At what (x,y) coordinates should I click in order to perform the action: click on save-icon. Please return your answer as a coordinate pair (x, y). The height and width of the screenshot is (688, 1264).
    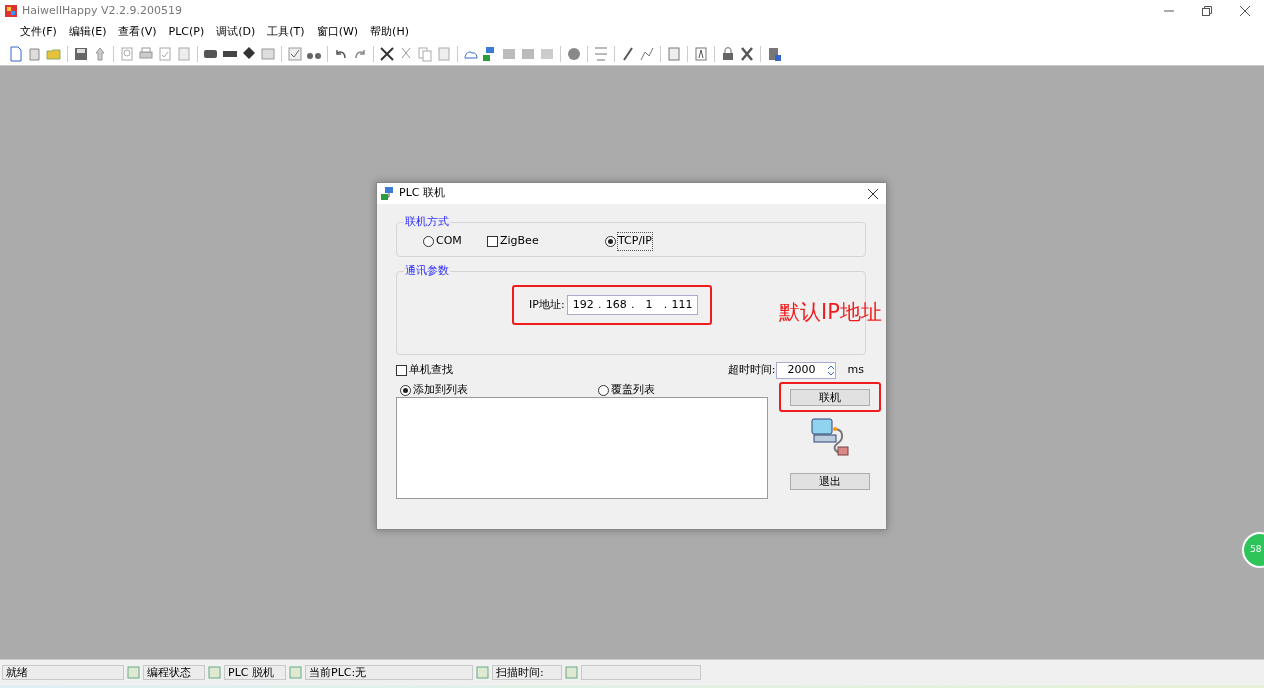
    Looking at the image, I should click on (81, 53).